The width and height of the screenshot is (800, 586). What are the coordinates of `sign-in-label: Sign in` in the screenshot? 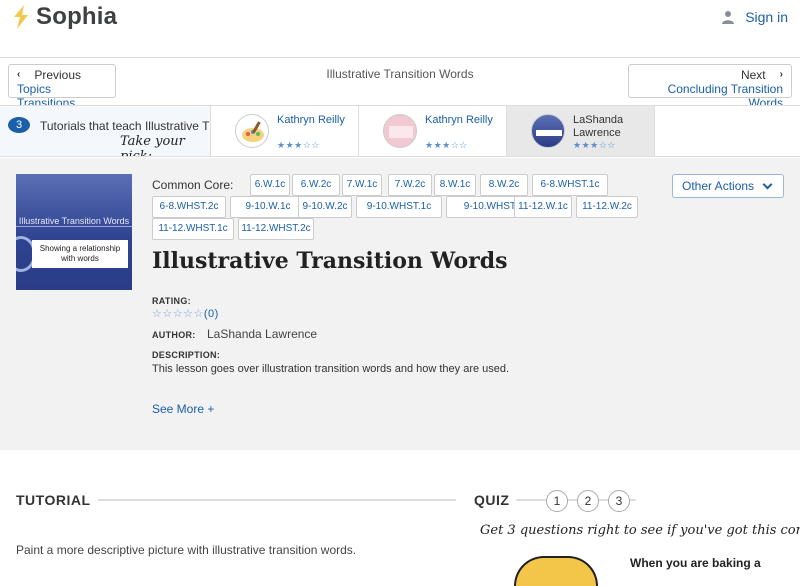 It's located at (766, 17).